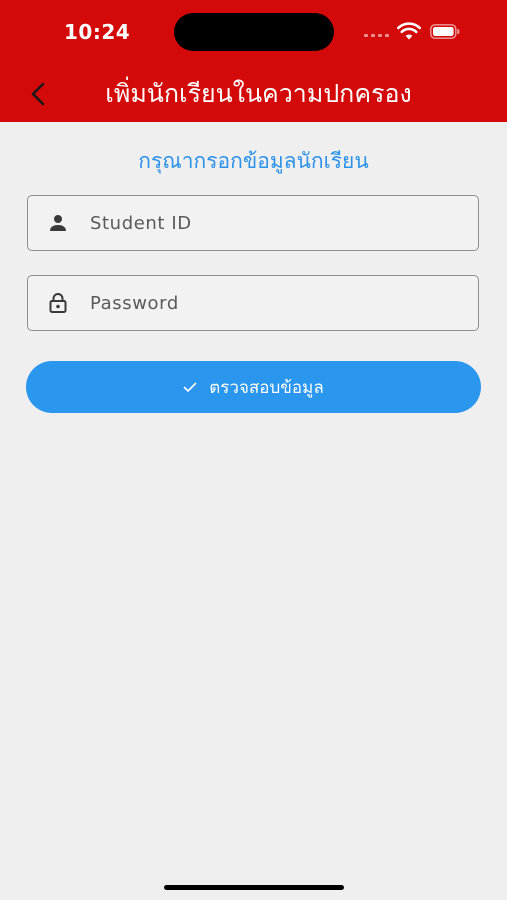  Describe the element at coordinates (58, 223) in the screenshot. I see `person-icon` at that location.